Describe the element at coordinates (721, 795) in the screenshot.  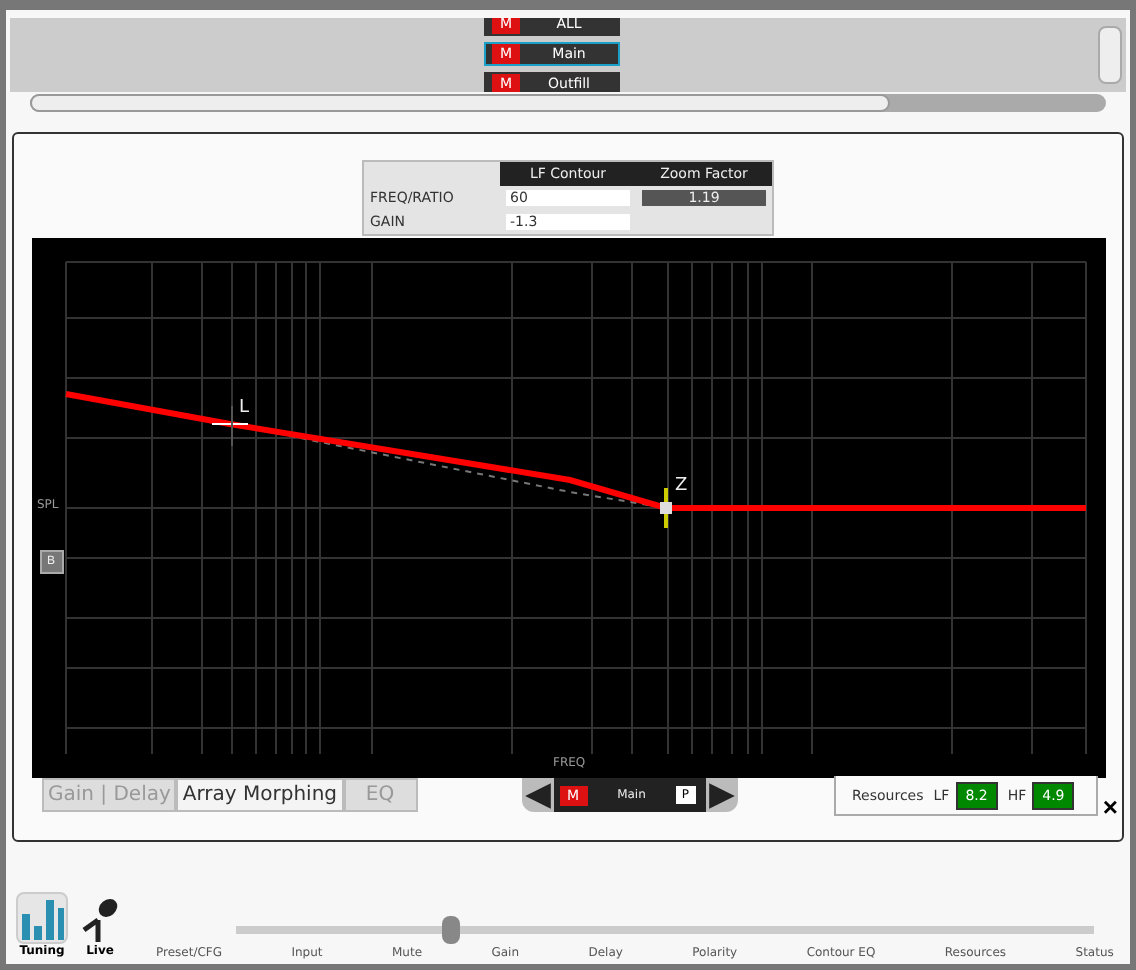
I see `right-arrow-icon` at that location.